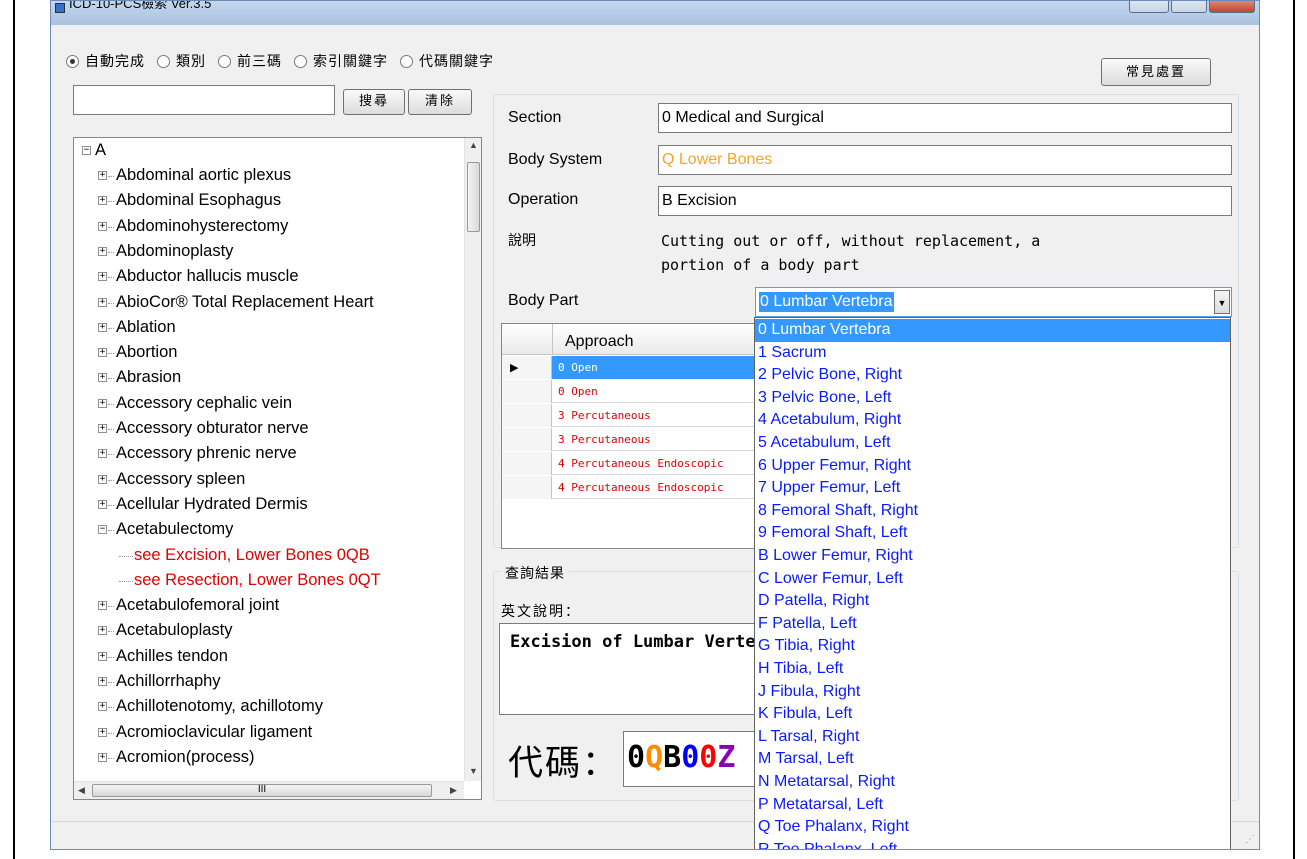  I want to click on dropdown-option: K Fibula, Left, so click(992, 714).